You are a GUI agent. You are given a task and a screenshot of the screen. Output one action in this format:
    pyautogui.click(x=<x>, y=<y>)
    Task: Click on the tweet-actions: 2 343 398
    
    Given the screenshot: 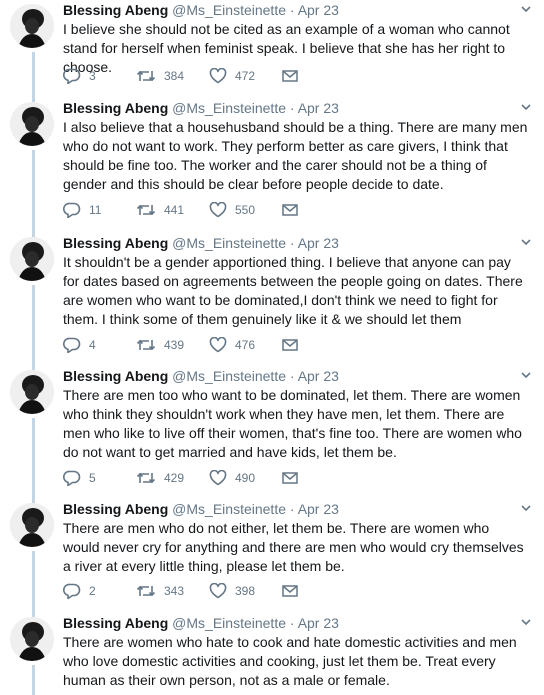 What is the action you would take?
    pyautogui.click(x=213, y=591)
    